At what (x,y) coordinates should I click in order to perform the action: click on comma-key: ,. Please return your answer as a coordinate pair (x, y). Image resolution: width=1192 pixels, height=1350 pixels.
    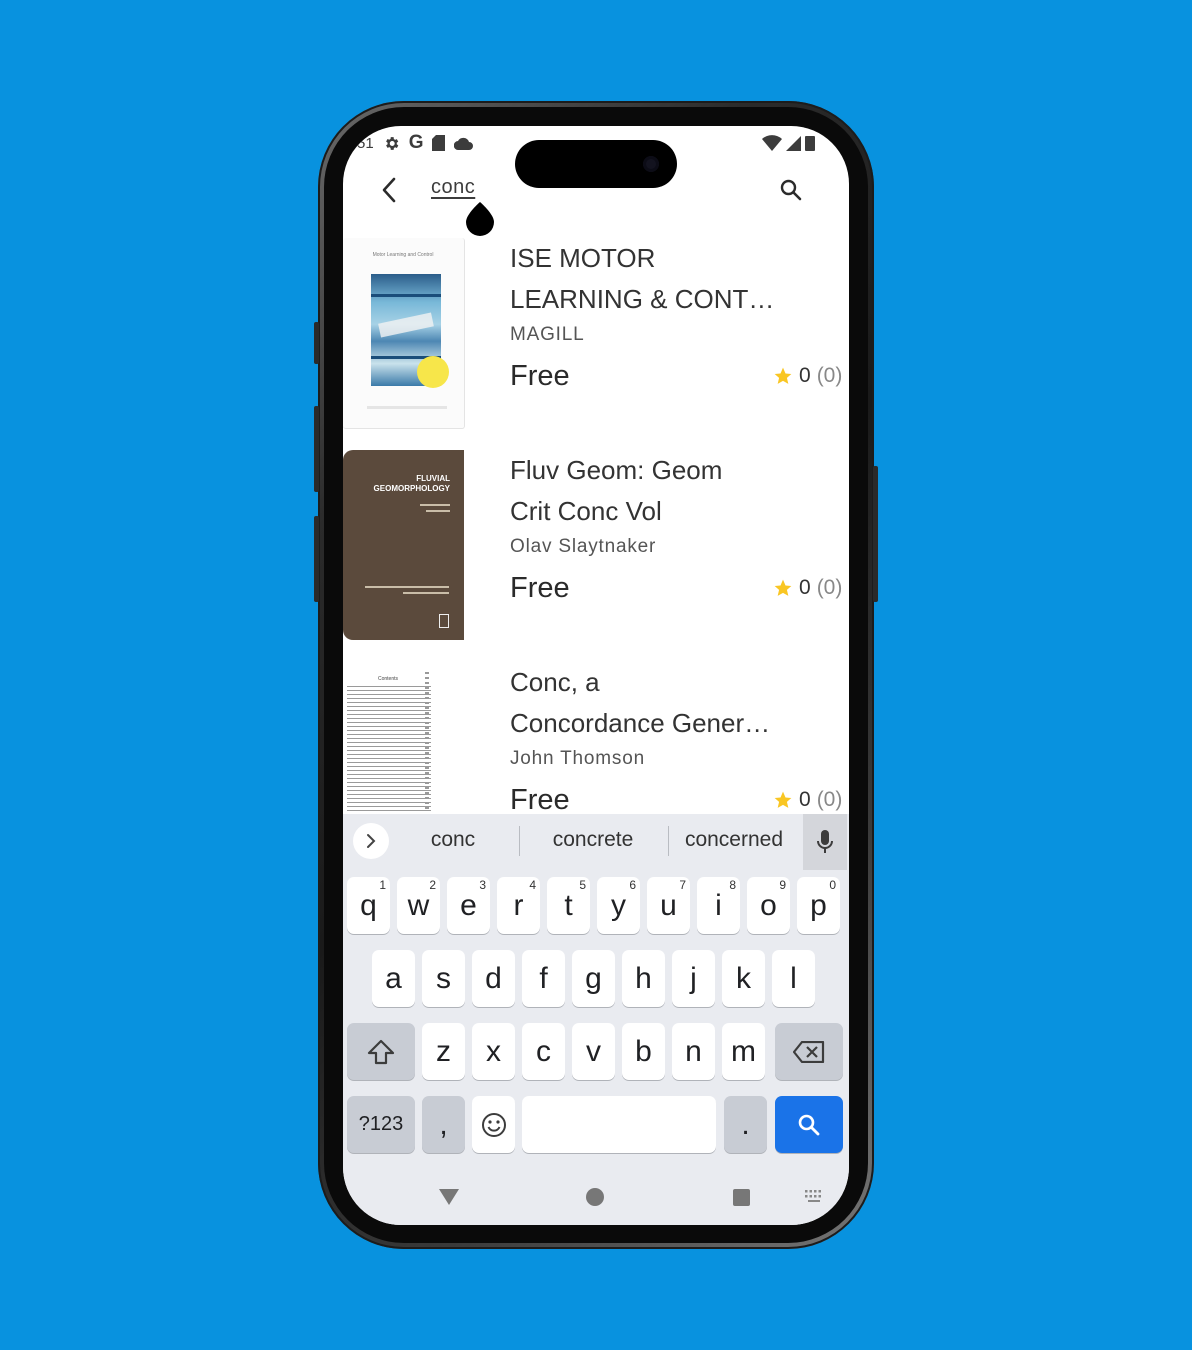
    Looking at the image, I should click on (443, 1124).